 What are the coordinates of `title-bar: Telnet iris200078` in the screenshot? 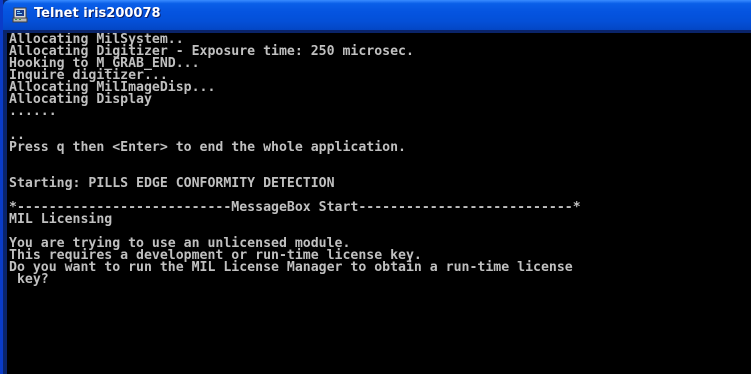 It's located at (377, 15).